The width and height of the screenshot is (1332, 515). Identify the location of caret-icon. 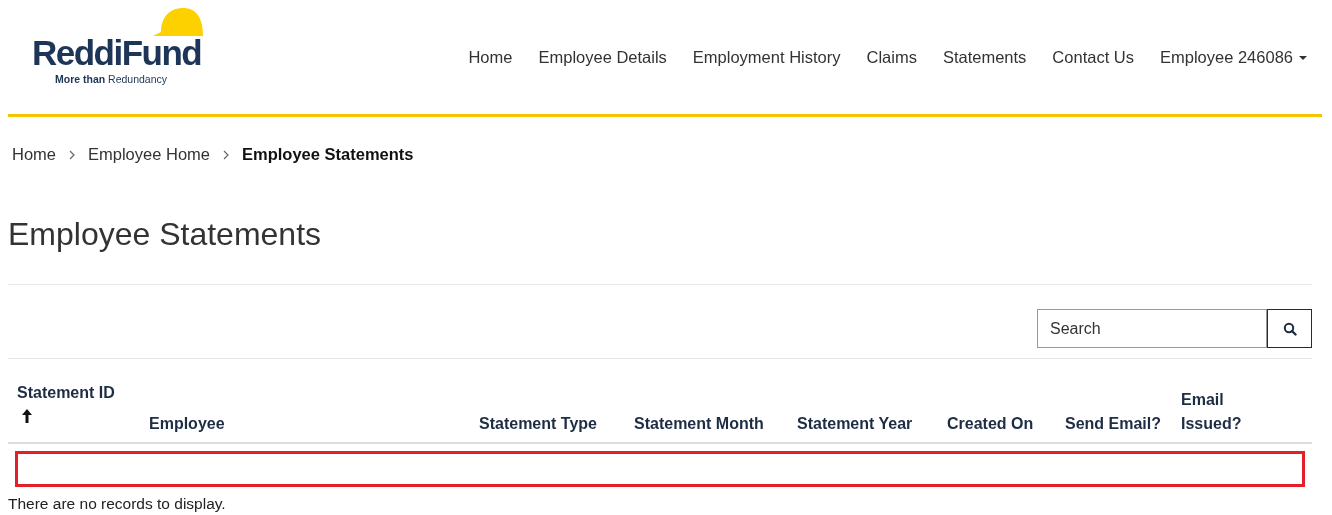
(1303, 57).